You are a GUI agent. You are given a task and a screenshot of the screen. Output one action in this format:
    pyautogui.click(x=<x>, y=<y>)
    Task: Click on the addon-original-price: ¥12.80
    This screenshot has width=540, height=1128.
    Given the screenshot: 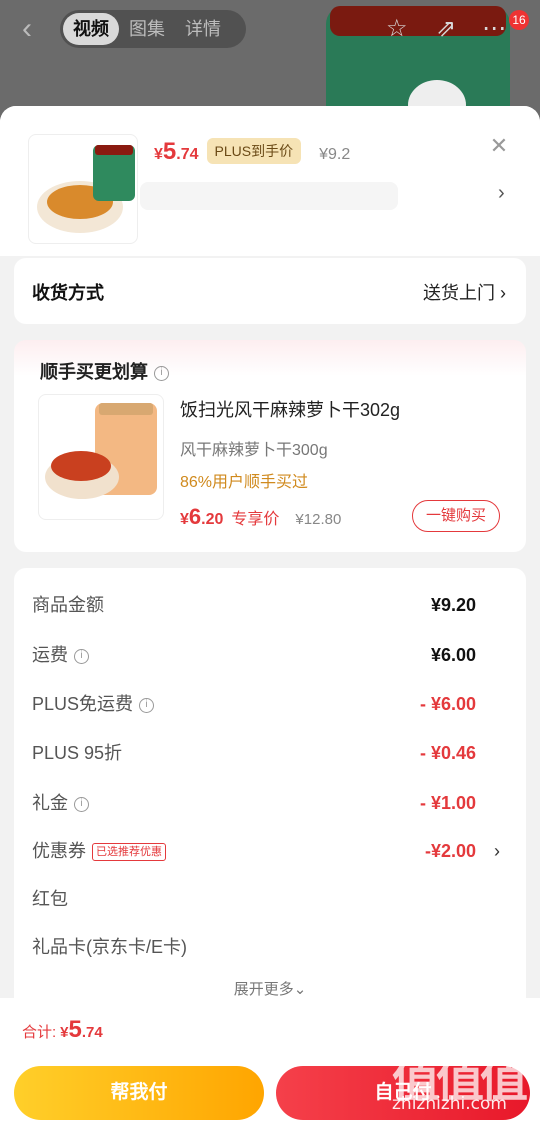 What is the action you would take?
    pyautogui.click(x=318, y=519)
    